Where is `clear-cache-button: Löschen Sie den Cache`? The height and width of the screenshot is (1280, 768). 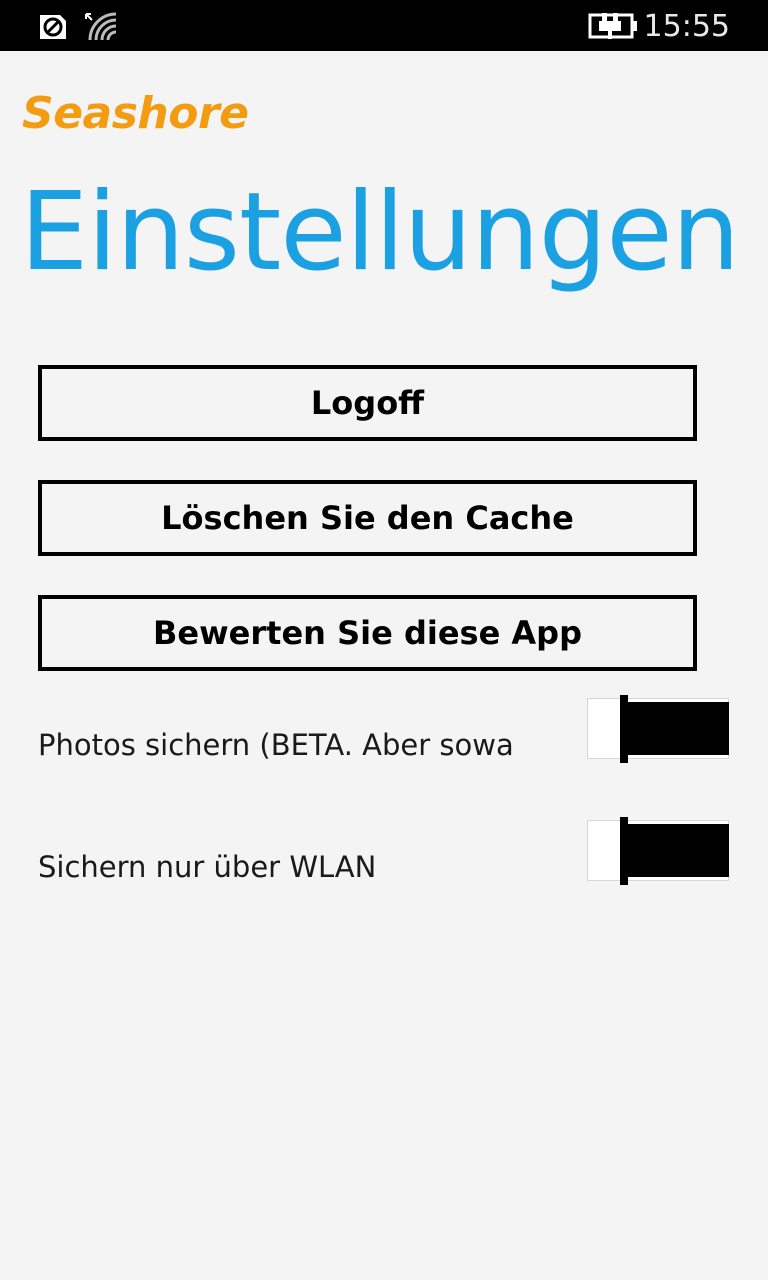
clear-cache-button: Löschen Sie den Cache is located at coordinates (367, 518).